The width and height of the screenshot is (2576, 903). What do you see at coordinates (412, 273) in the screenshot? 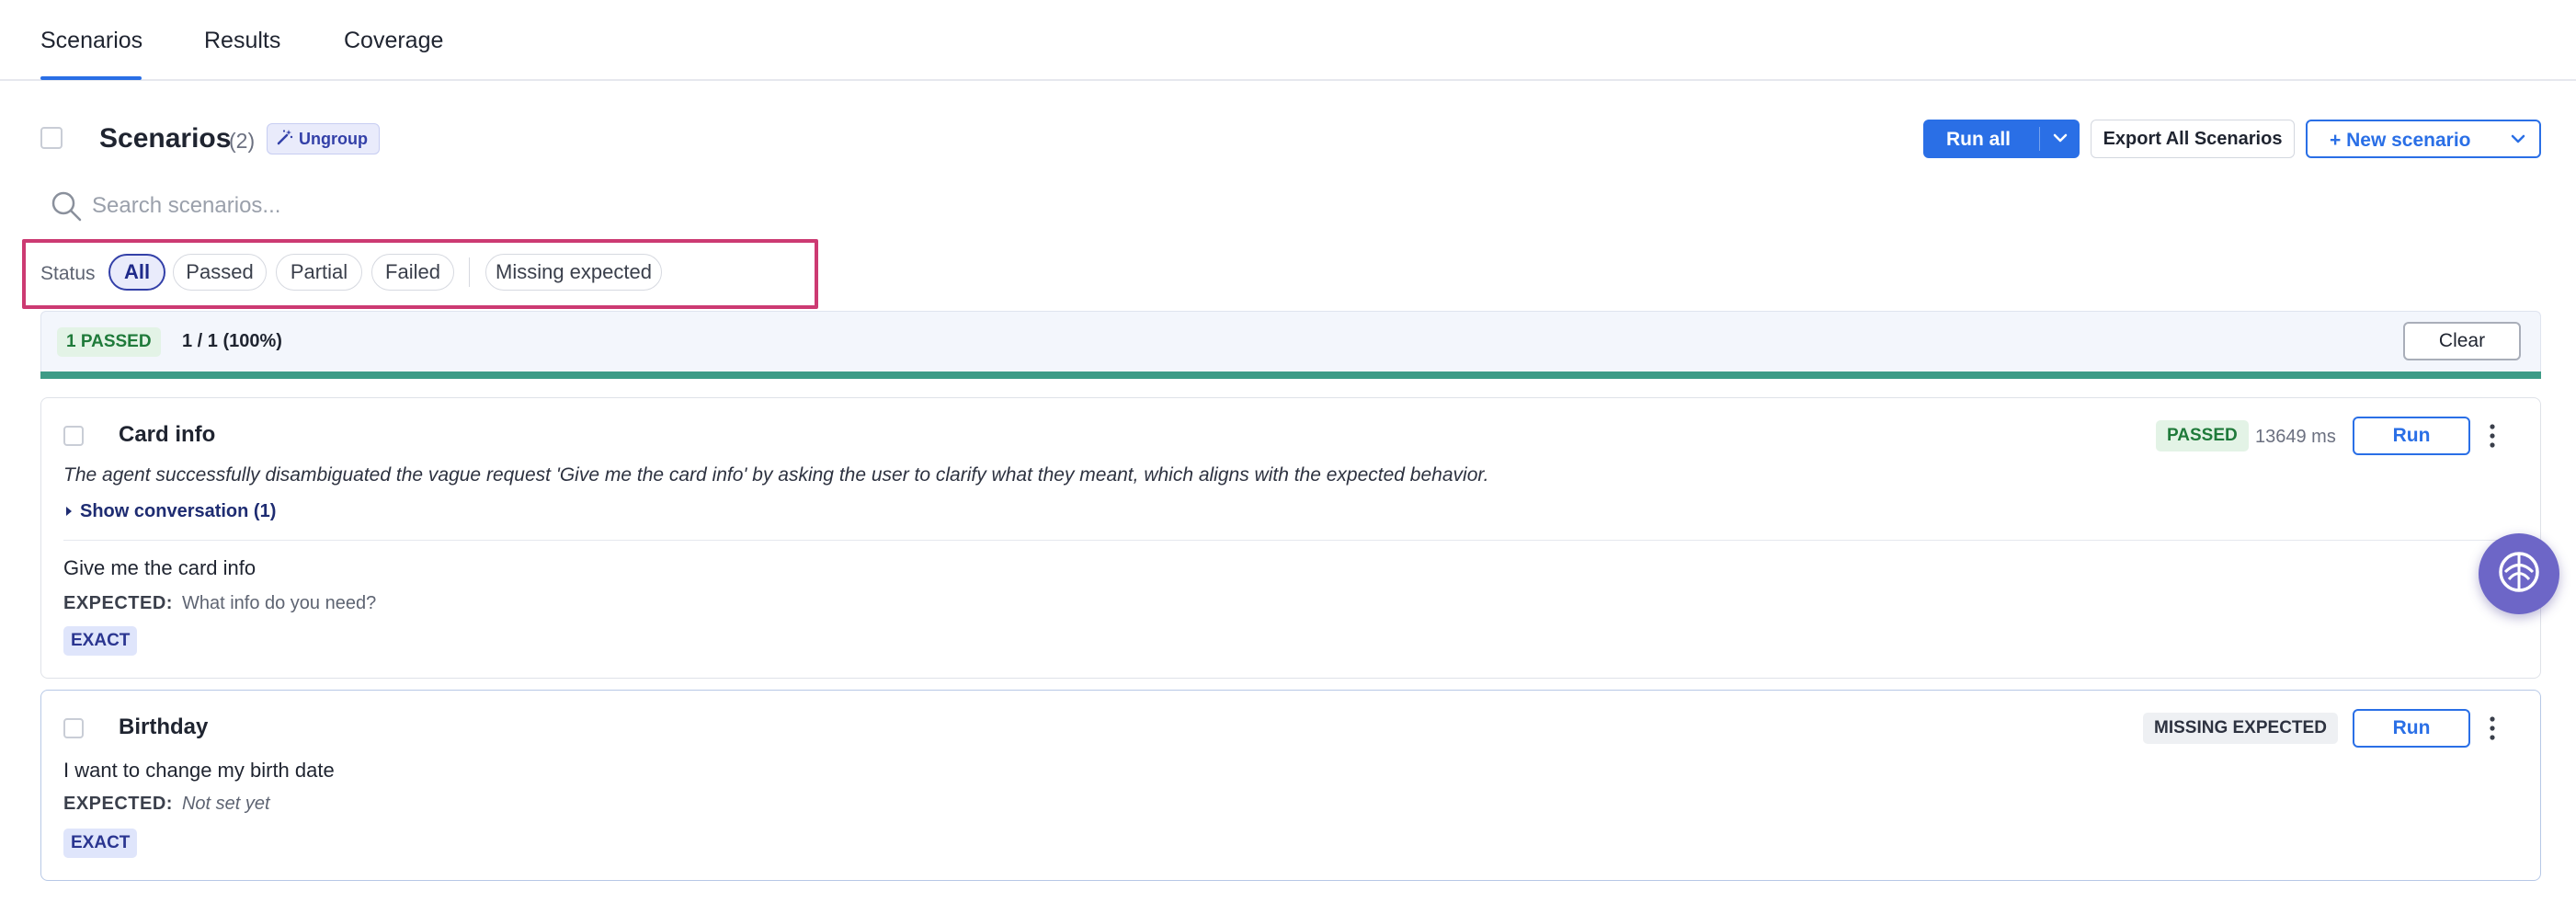
I see `filter-chip-failed: Failed` at bounding box center [412, 273].